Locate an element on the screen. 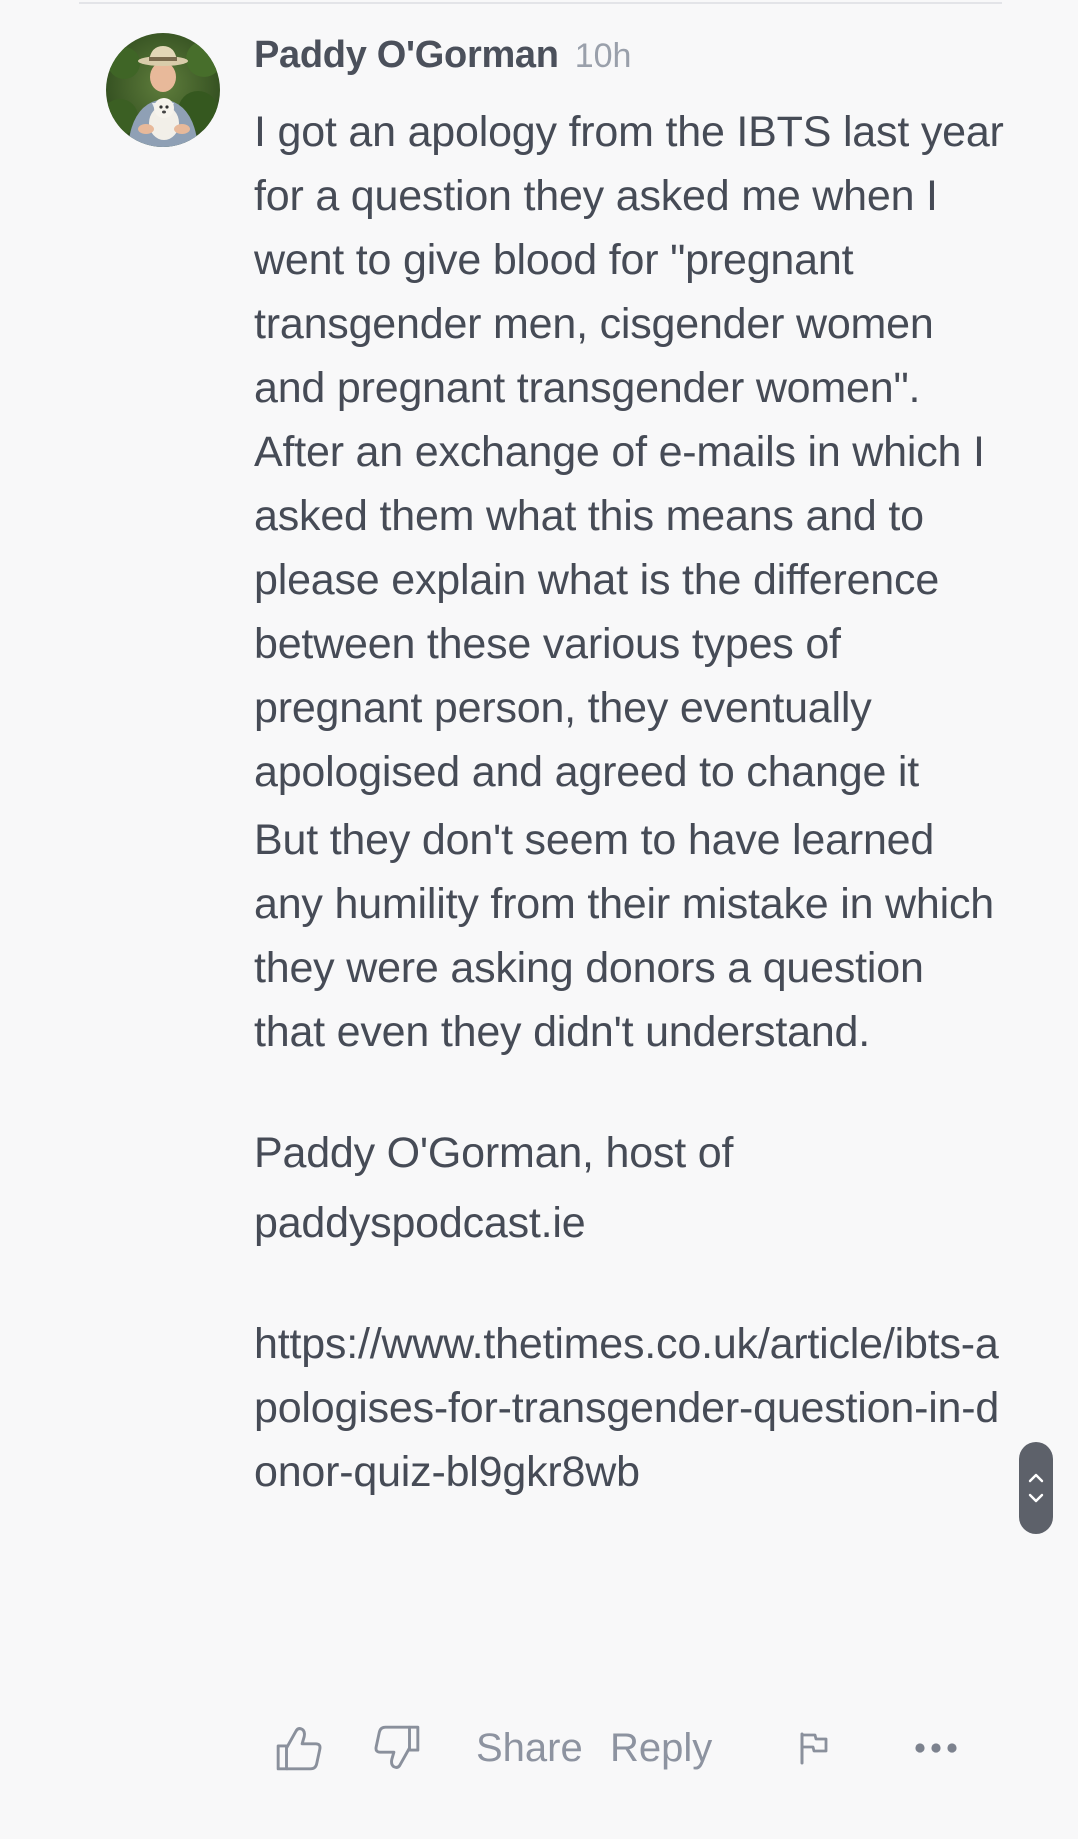 This screenshot has width=1078, height=1839. avatar-image is located at coordinates (163, 90).